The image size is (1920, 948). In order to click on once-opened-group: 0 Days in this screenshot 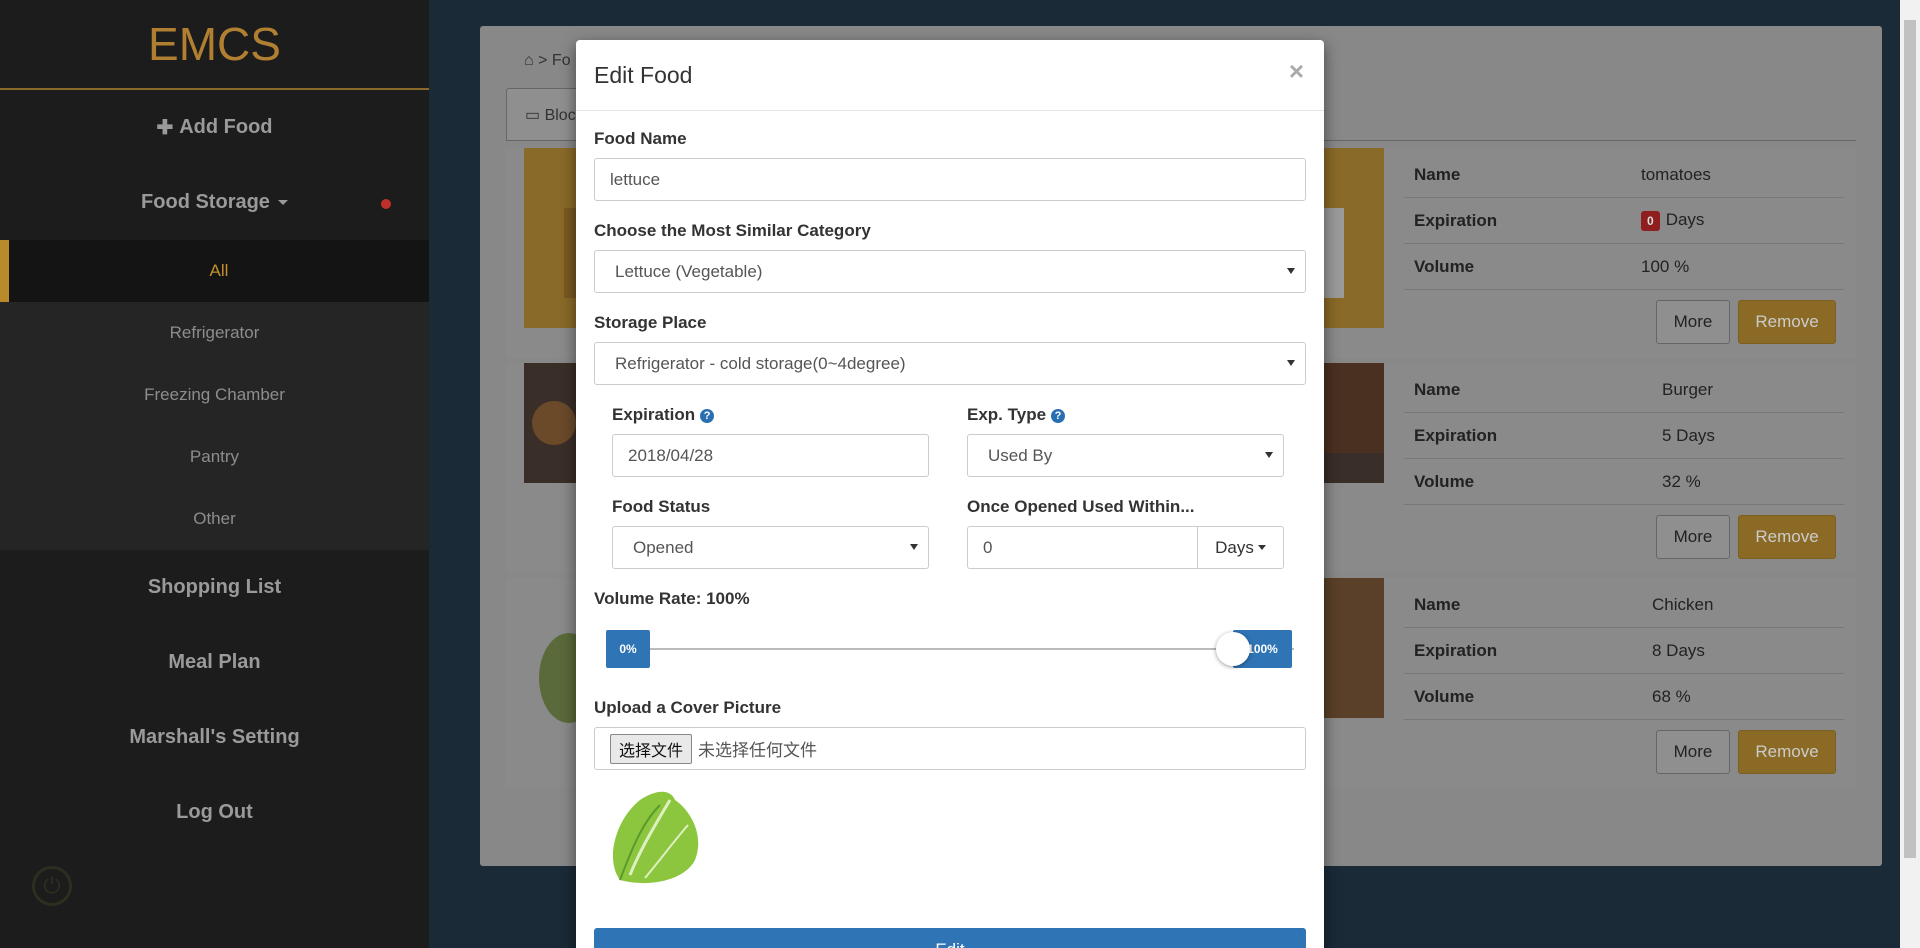, I will do `click(1125, 547)`.